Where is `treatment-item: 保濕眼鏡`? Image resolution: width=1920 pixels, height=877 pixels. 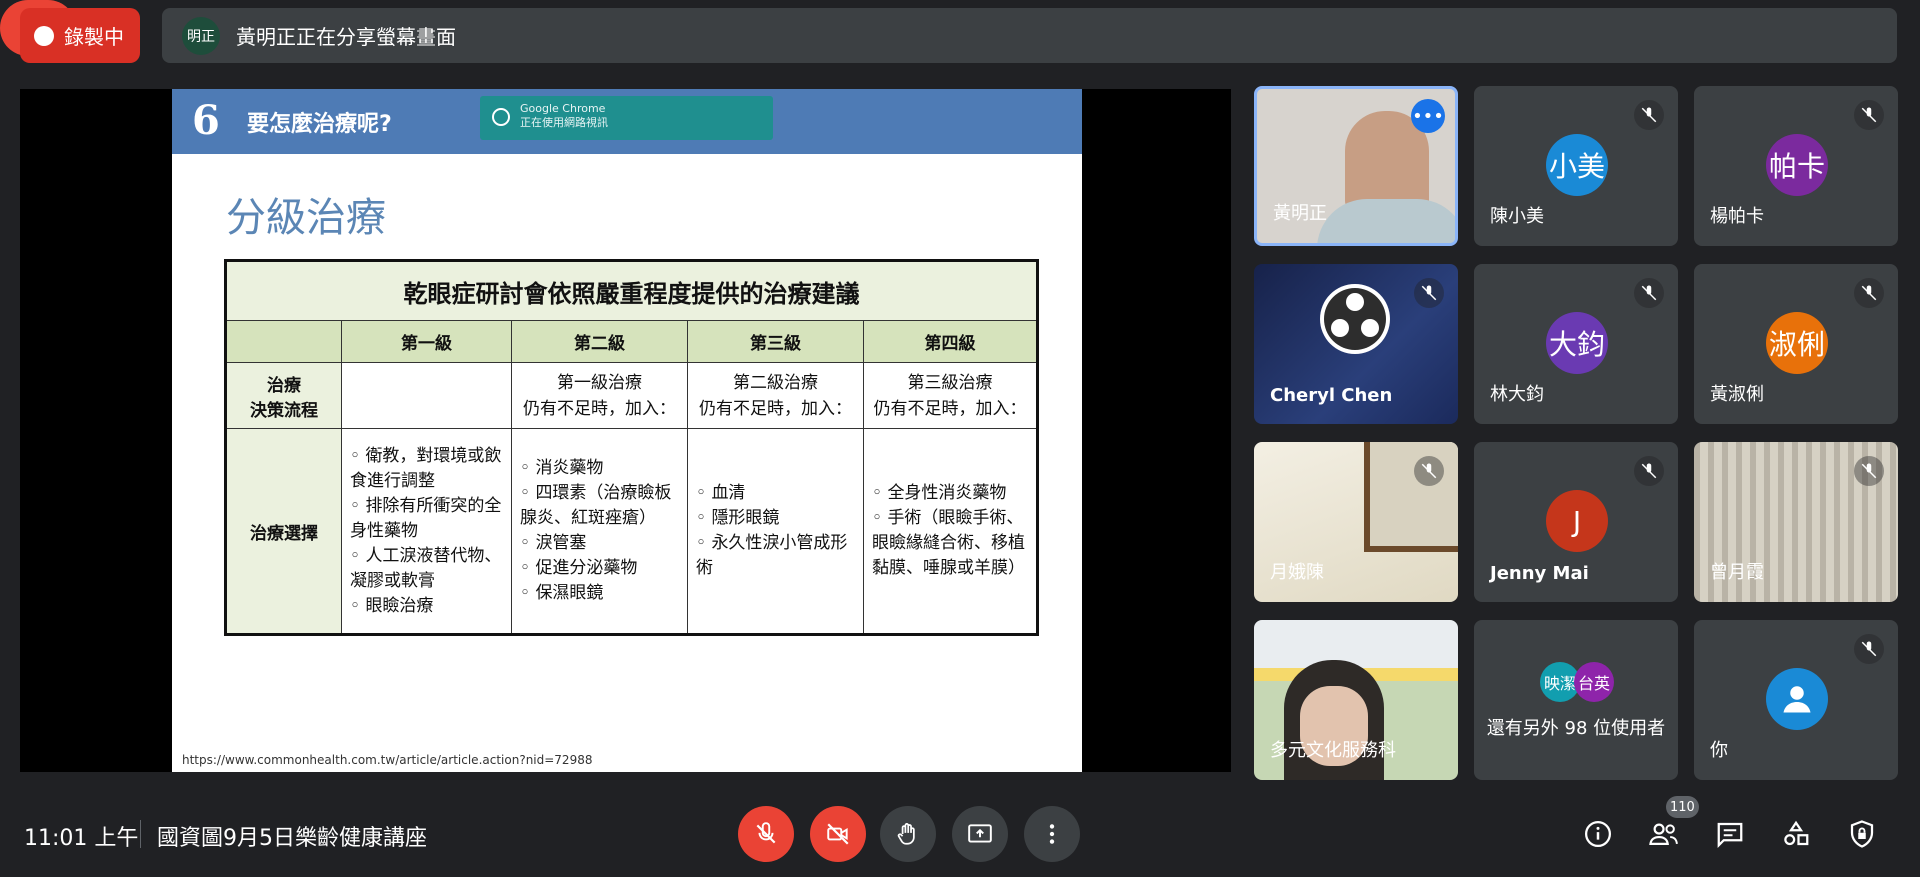 treatment-item: 保濕眼鏡 is located at coordinates (603, 593).